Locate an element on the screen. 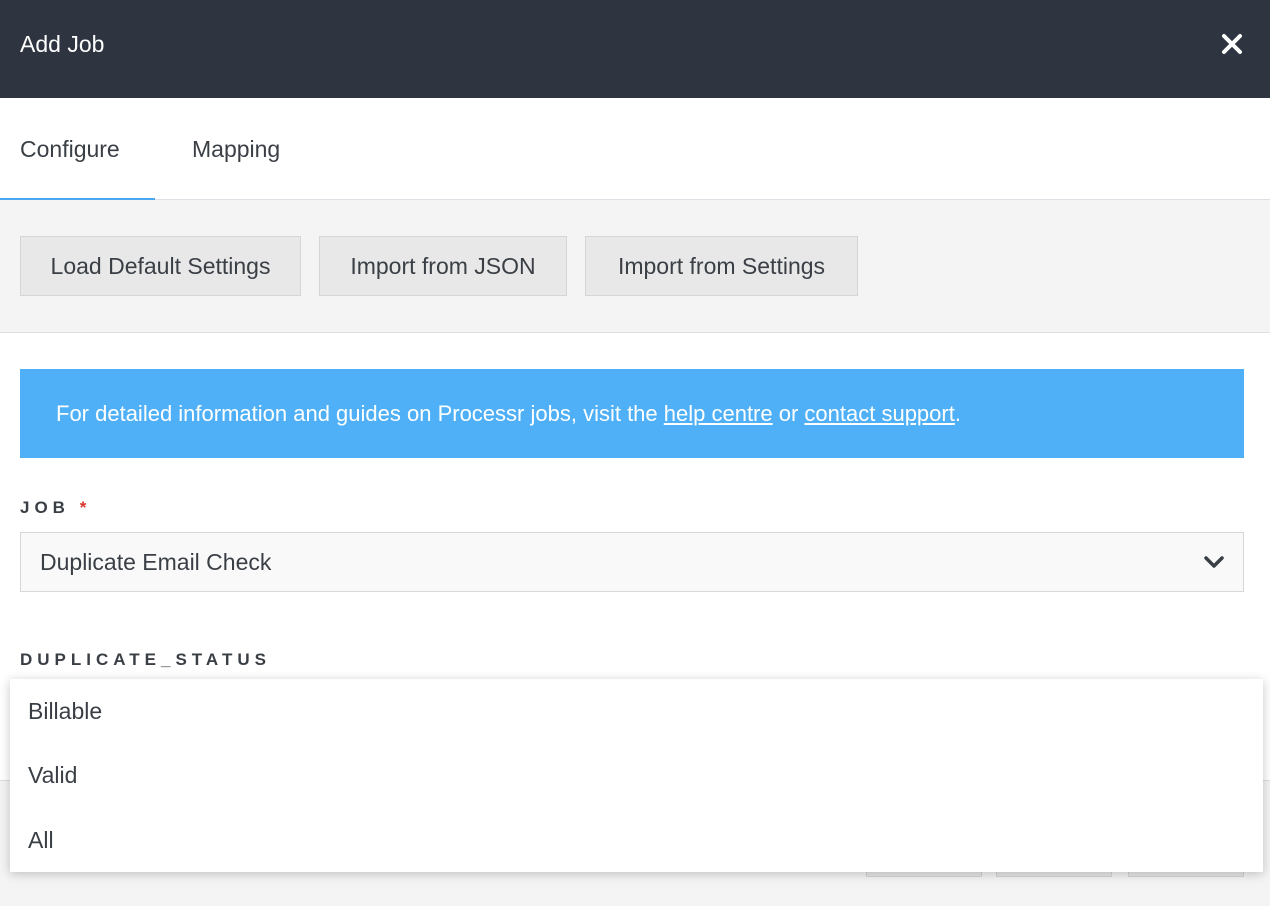 The height and width of the screenshot is (906, 1270). close-button is located at coordinates (1232, 44).